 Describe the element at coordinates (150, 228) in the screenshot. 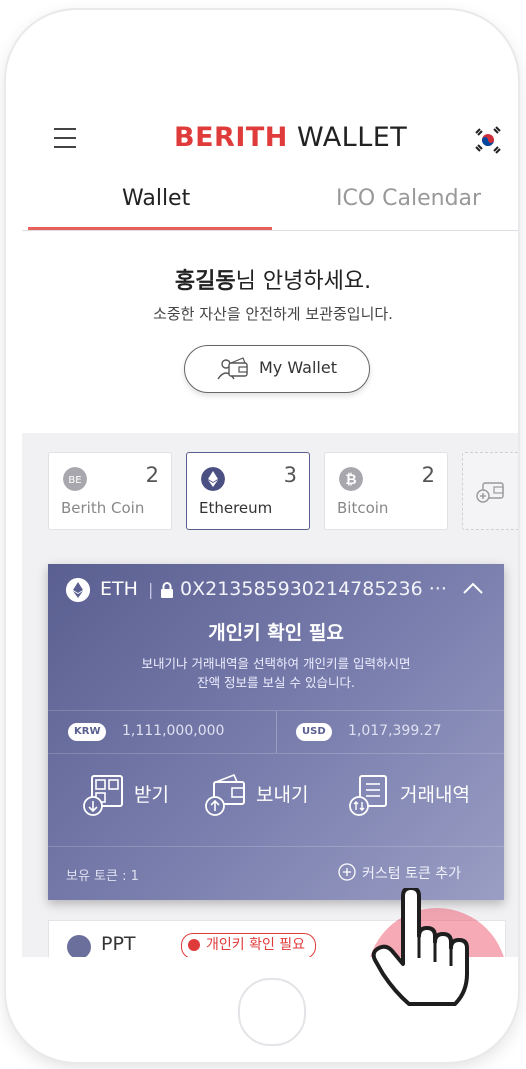

I see `active-tab-indicator` at that location.